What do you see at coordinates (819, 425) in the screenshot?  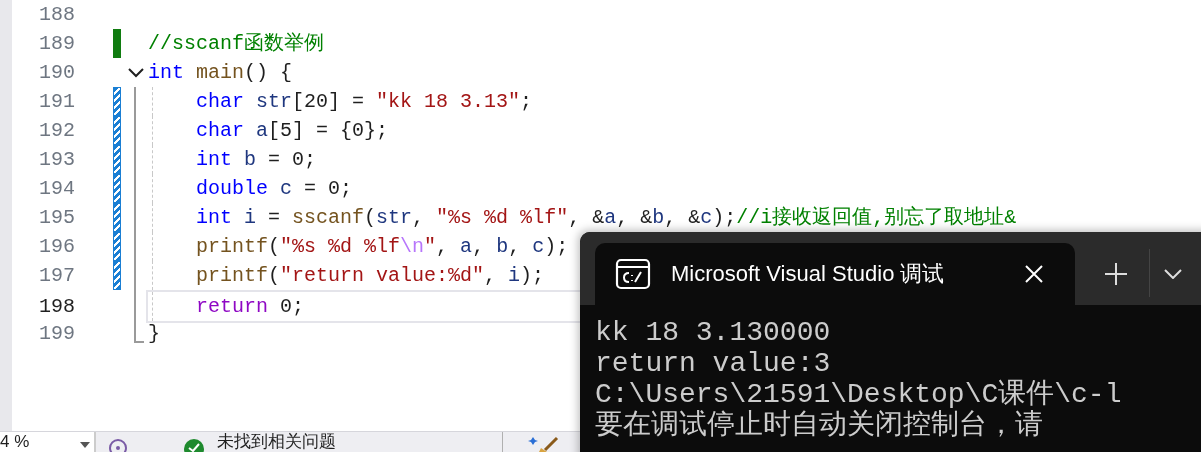 I see `console-output-line: 要在调试停止时自动关闭控制台，请` at bounding box center [819, 425].